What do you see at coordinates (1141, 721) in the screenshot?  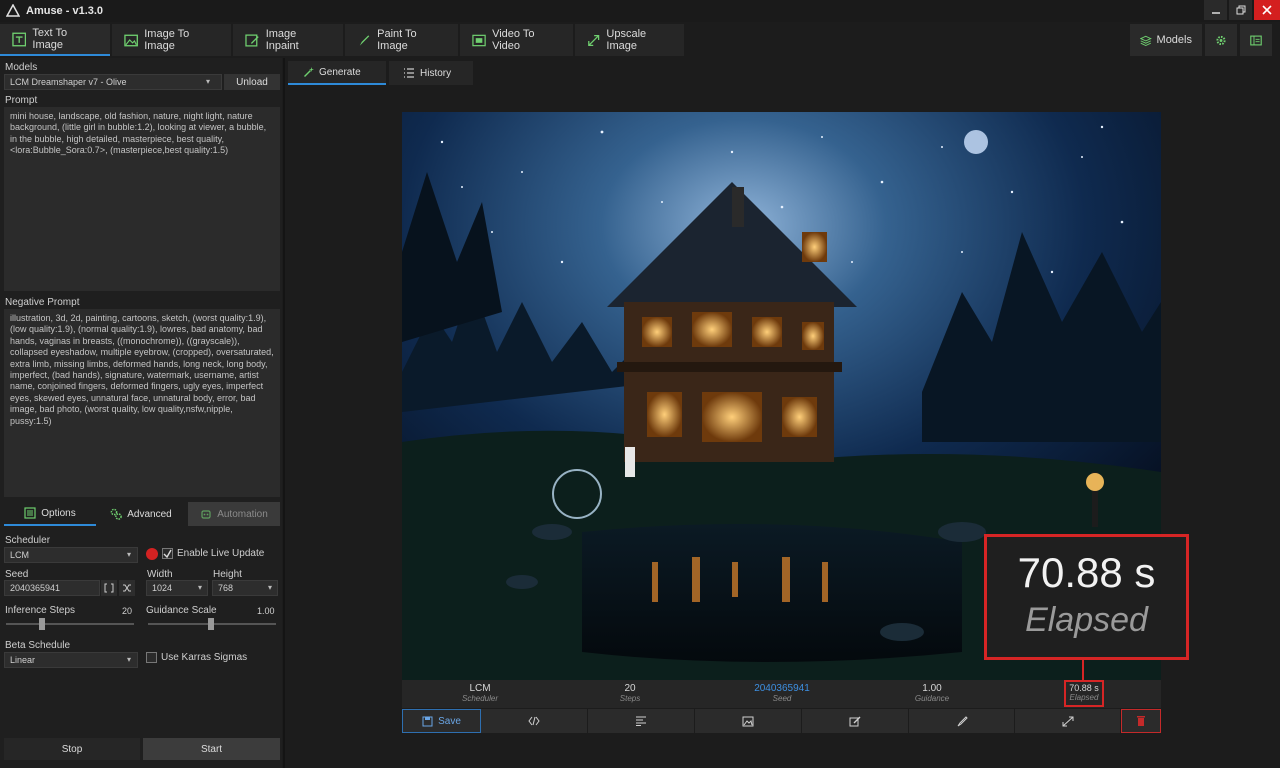 I see `delete-button` at bounding box center [1141, 721].